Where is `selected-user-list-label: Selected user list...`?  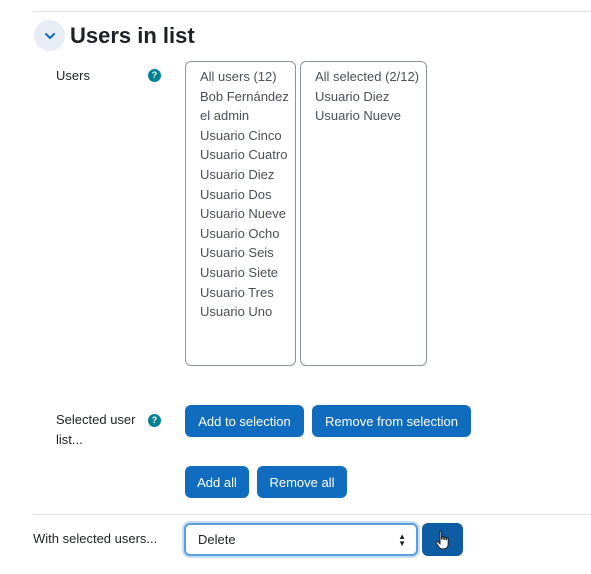
selected-user-list-label: Selected user list... is located at coordinates (96, 429).